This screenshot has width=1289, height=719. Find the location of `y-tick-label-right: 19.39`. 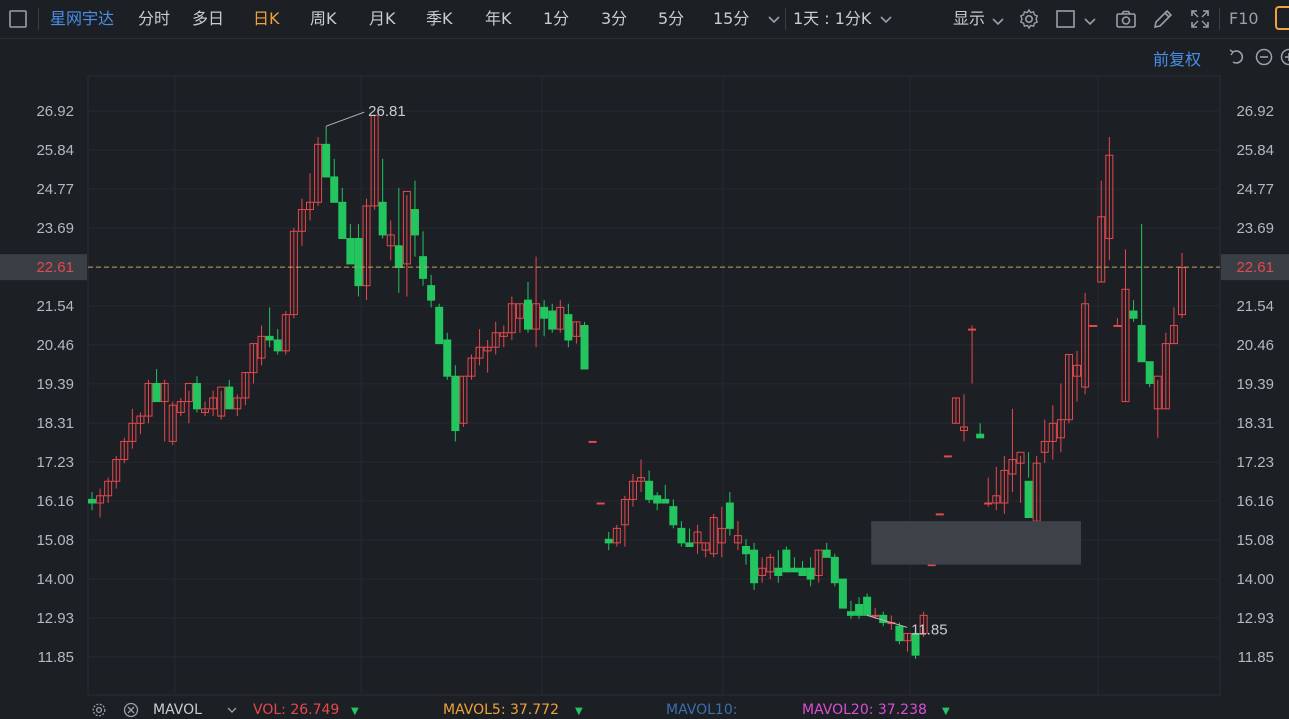

y-tick-label-right: 19.39 is located at coordinates (1255, 384).